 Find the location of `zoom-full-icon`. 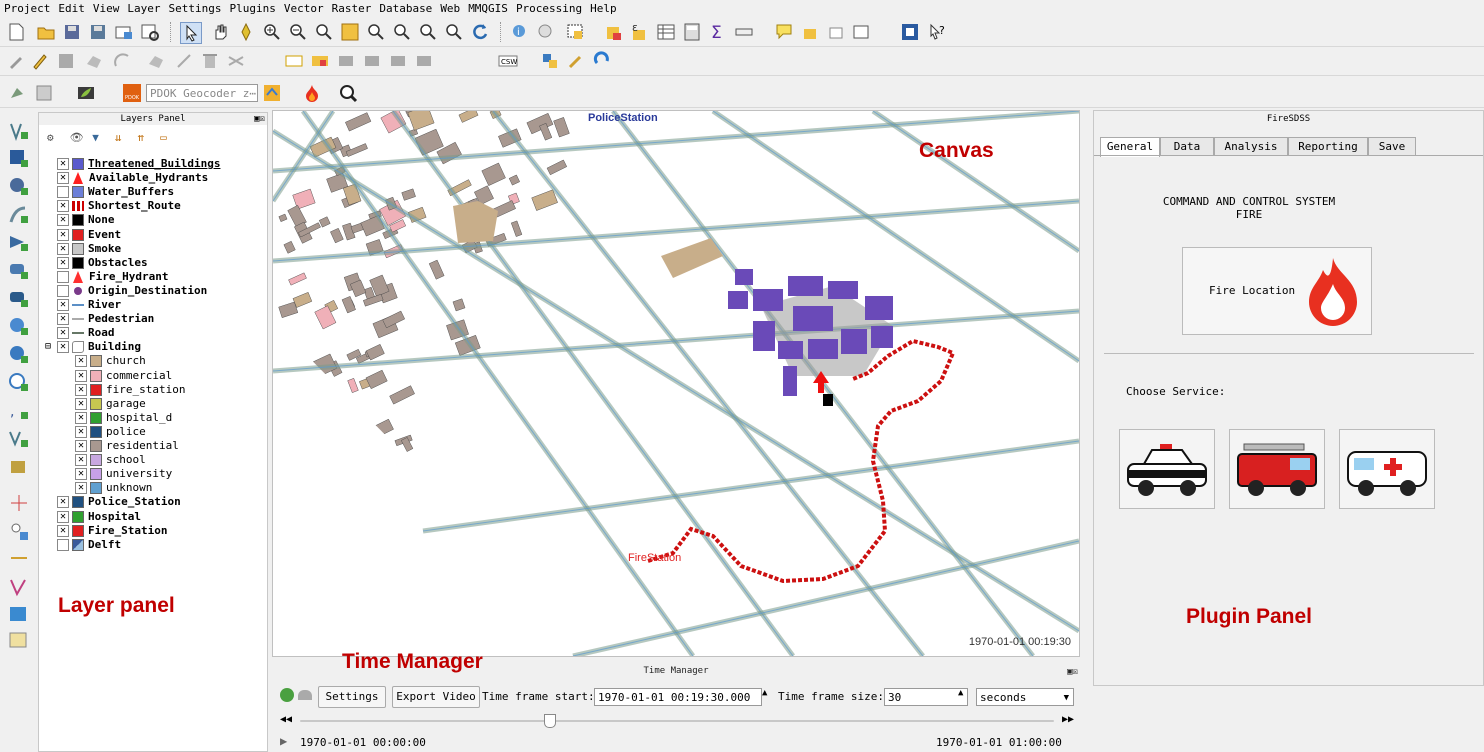

zoom-full-icon is located at coordinates (350, 32).